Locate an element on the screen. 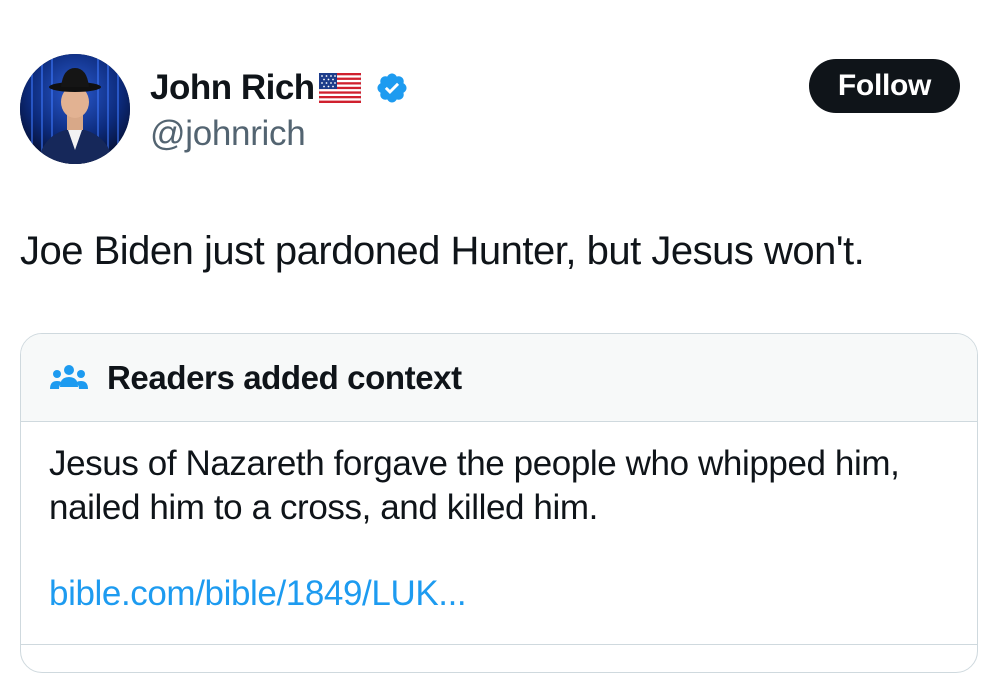  author-display-name: John Rich is located at coordinates (232, 88).